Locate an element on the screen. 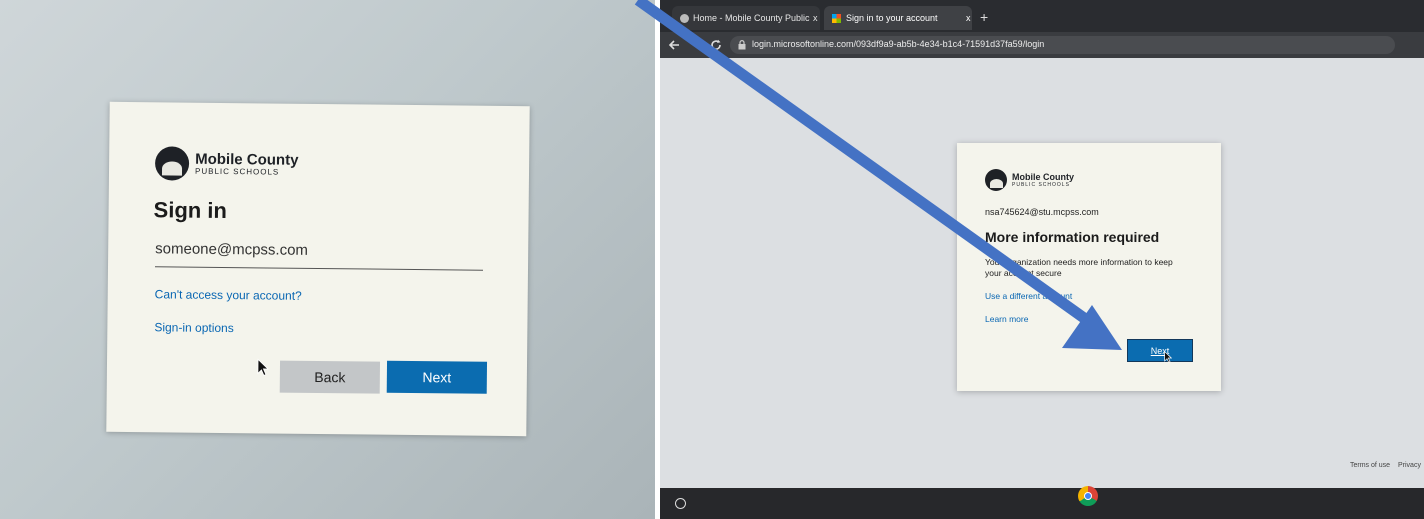  cant-access-account-link: Can't access your account? is located at coordinates (228, 295).